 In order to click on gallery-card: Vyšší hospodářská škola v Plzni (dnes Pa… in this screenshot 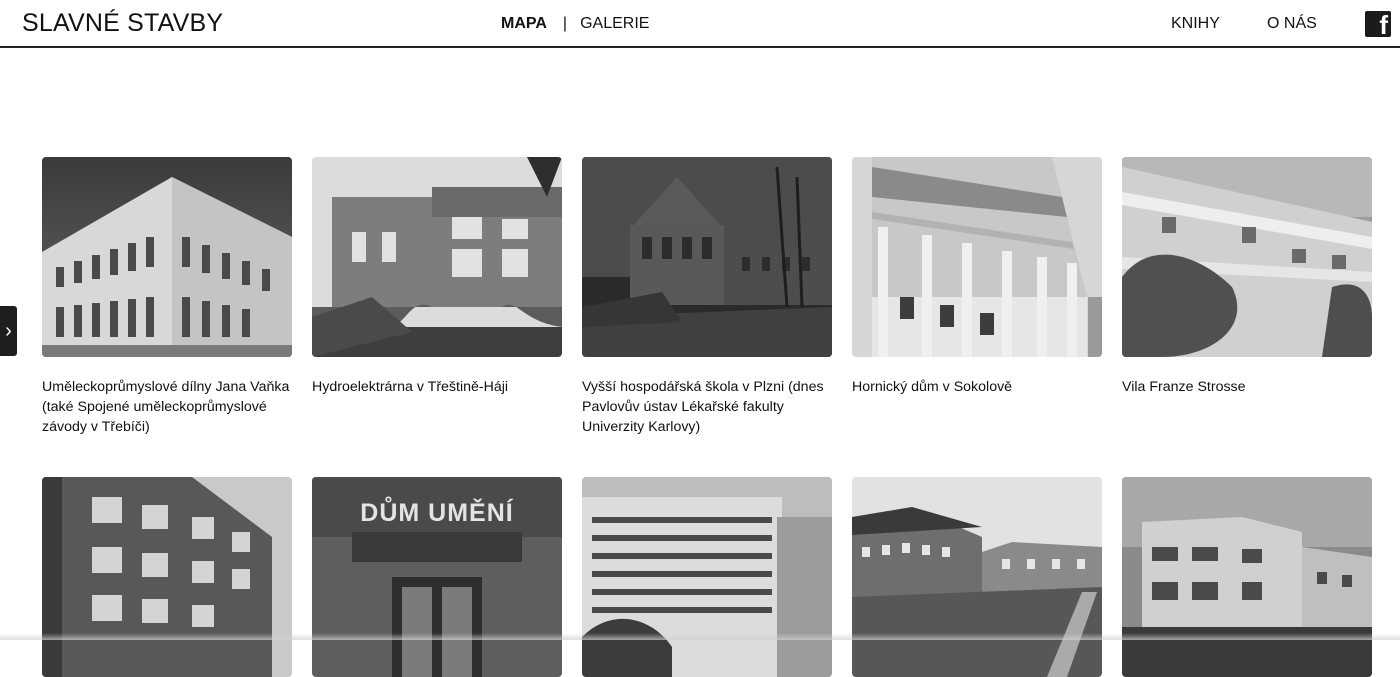, I will do `click(707, 297)`.